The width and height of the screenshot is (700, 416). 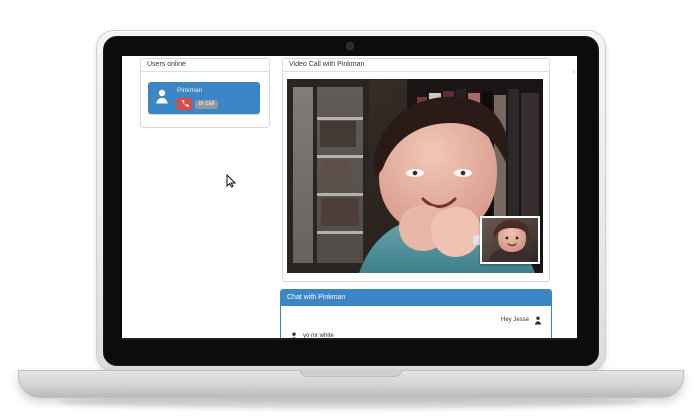 I want to click on local-video-frame, so click(x=510, y=240).